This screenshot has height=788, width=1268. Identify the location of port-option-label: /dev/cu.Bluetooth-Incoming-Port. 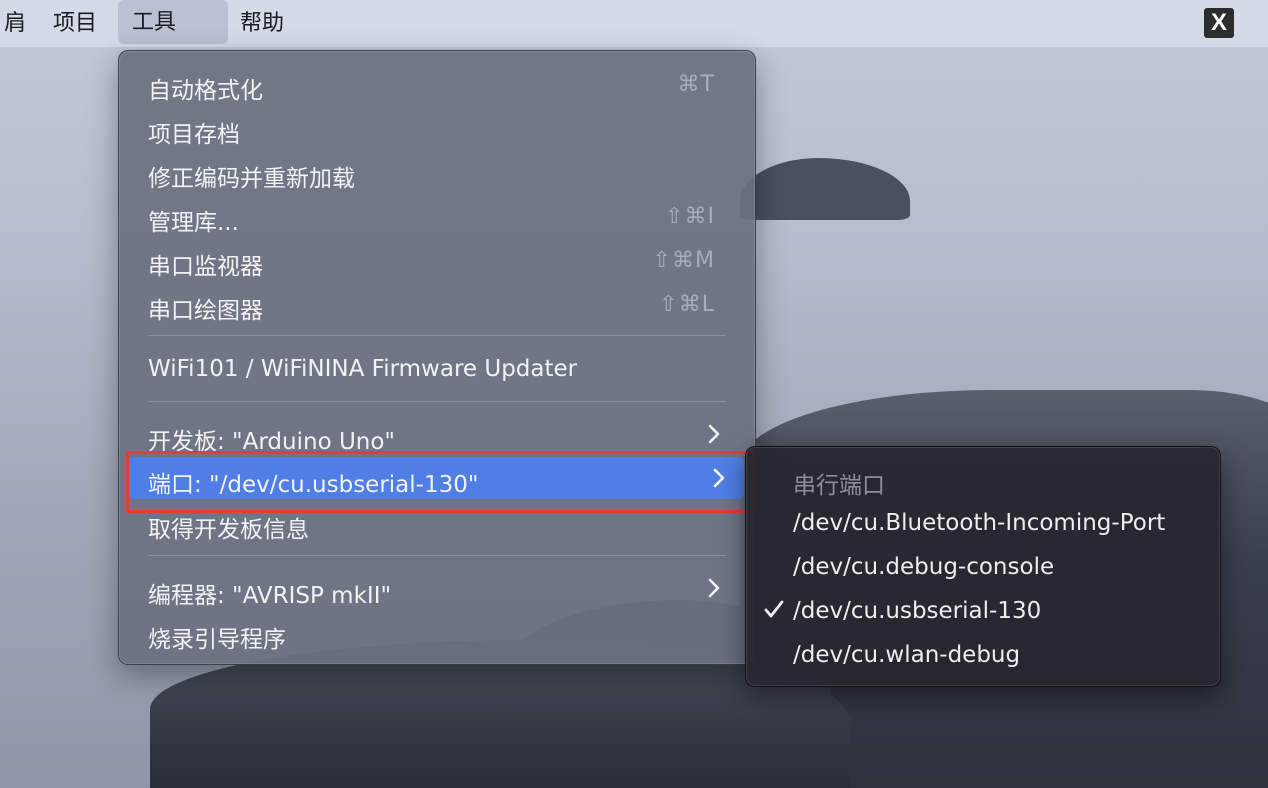
(979, 523).